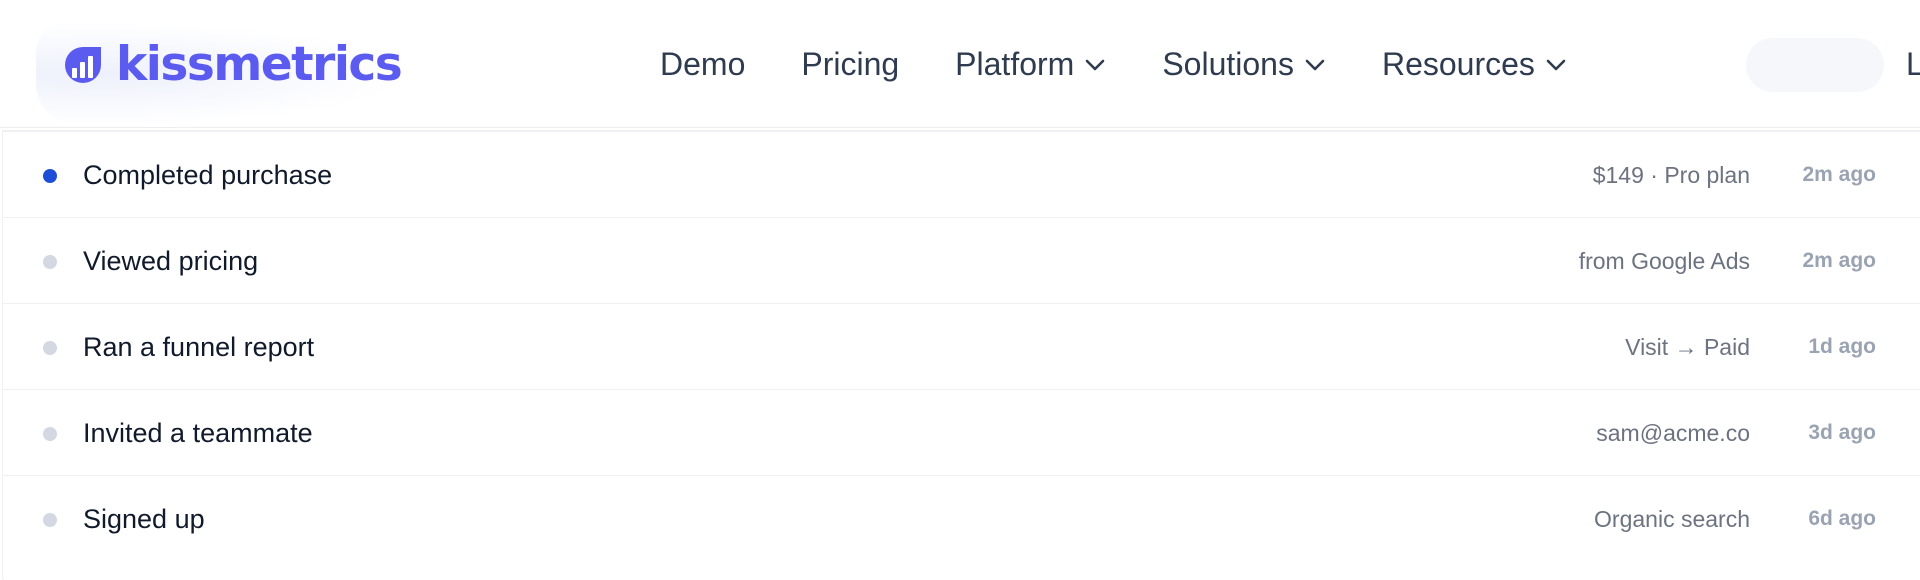 The width and height of the screenshot is (1920, 580). I want to click on nav-item-resources: Resources, so click(1474, 64).